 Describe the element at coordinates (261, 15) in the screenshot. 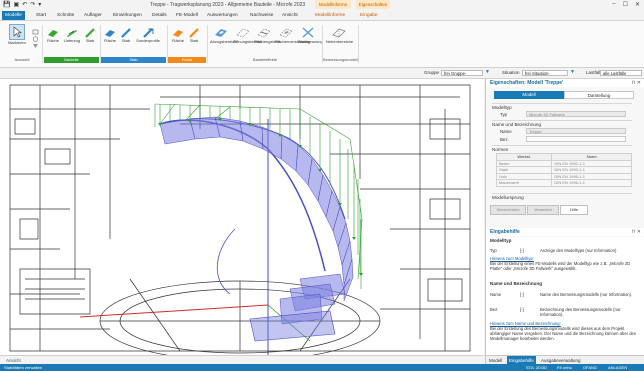

I see `tab-nachweise: Nachweise` at that location.